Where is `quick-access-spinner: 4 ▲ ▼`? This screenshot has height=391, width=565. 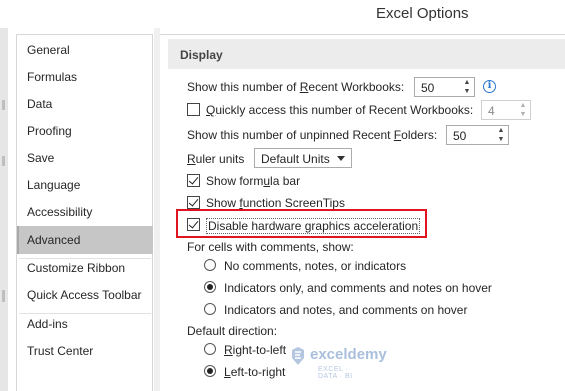
quick-access-spinner: 4 ▲ ▼ is located at coordinates (506, 110).